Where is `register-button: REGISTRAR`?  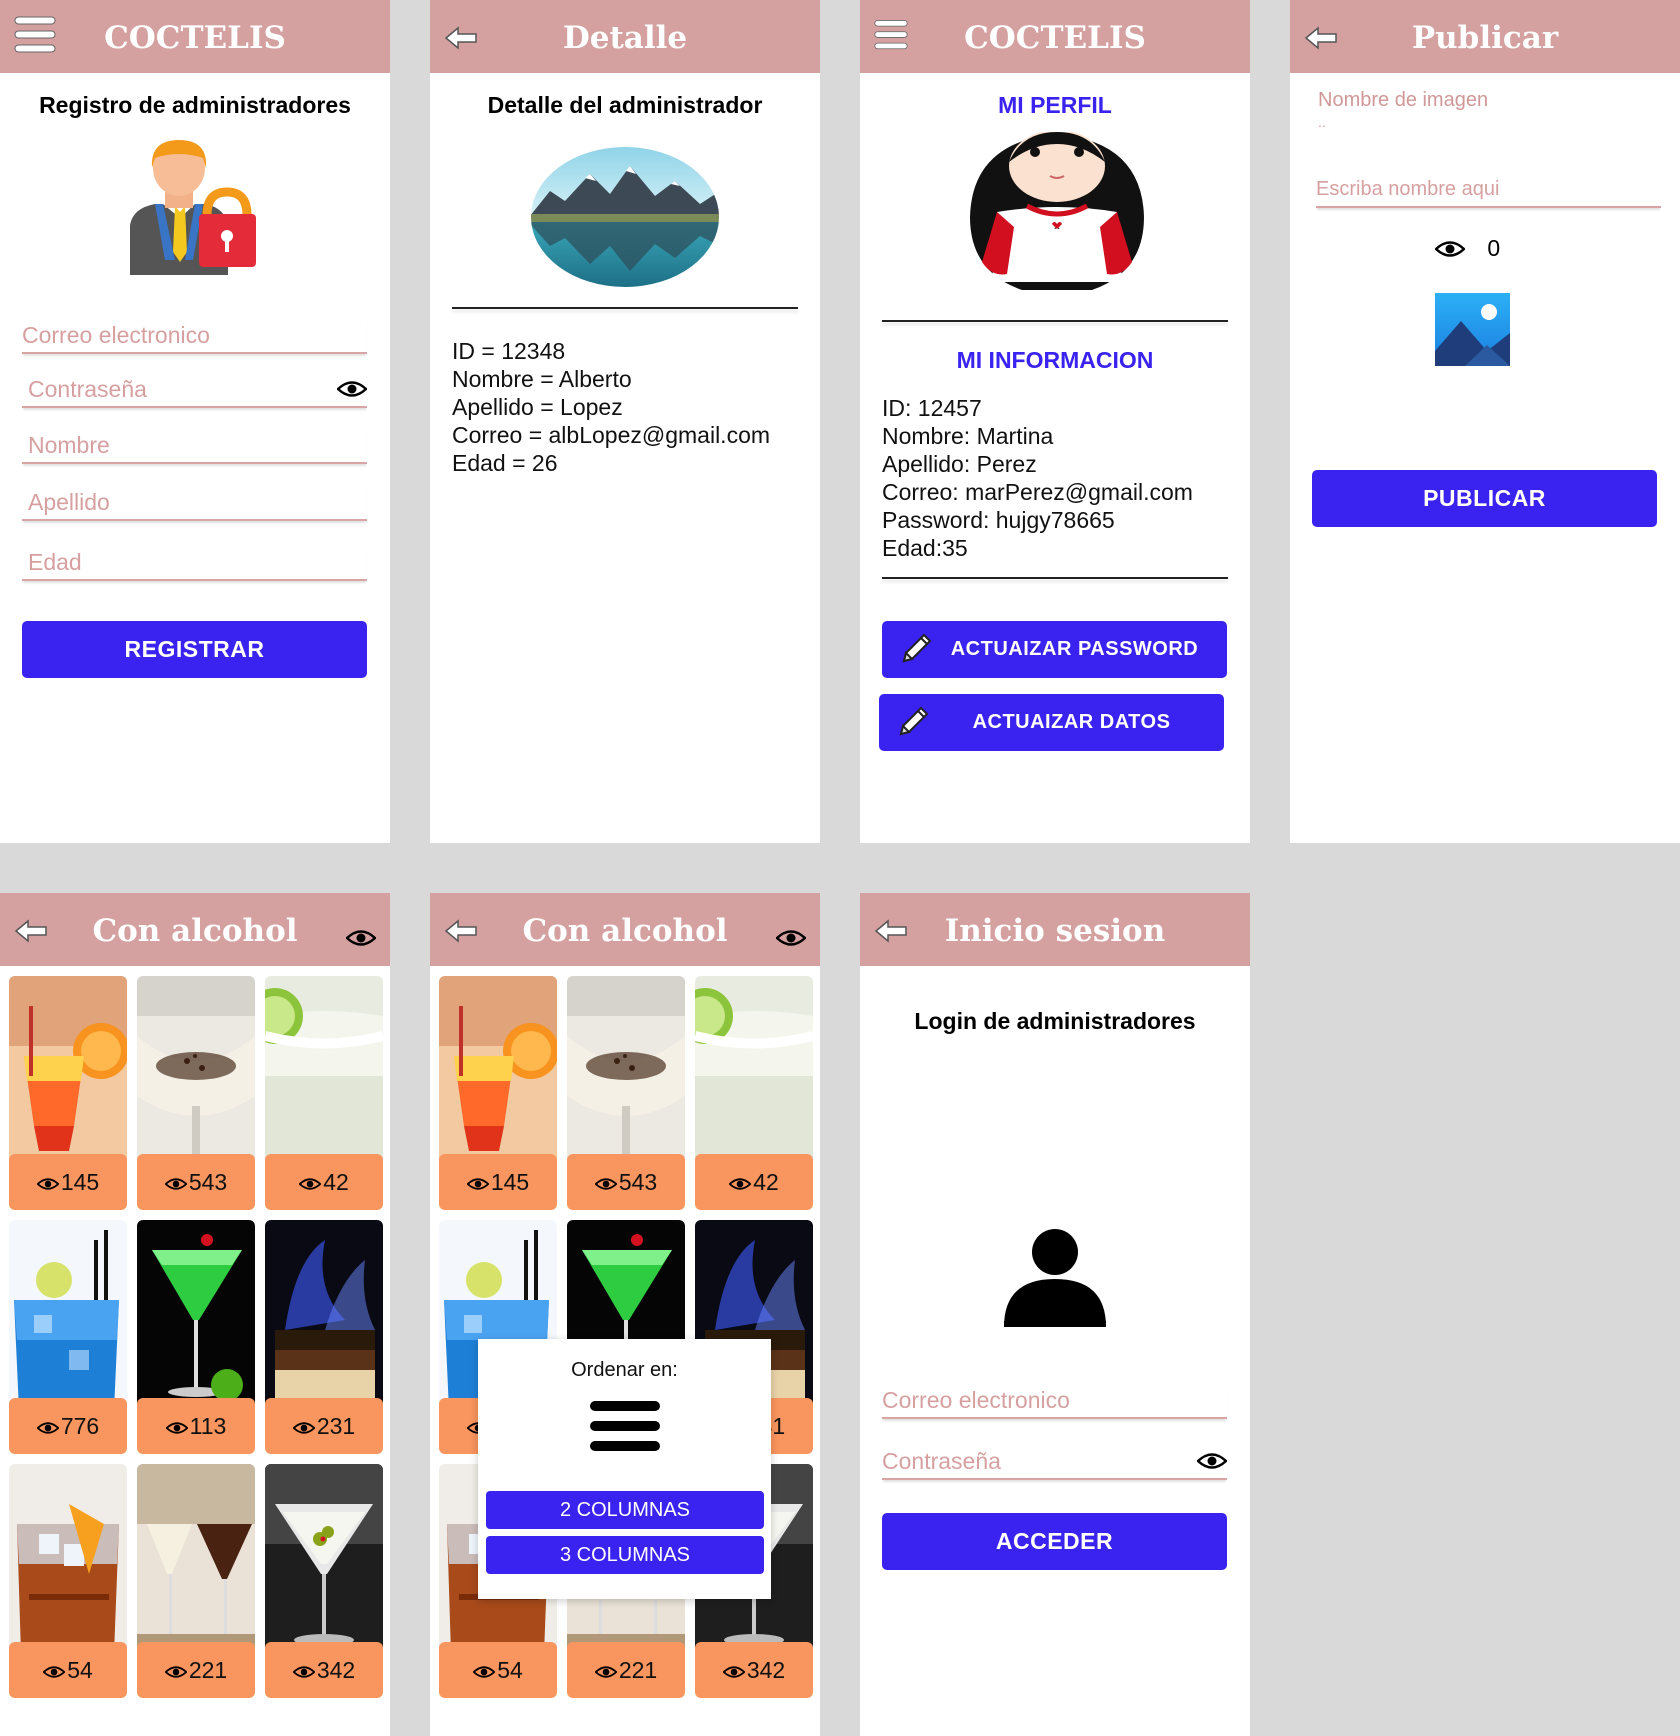 register-button: REGISTRAR is located at coordinates (194, 649).